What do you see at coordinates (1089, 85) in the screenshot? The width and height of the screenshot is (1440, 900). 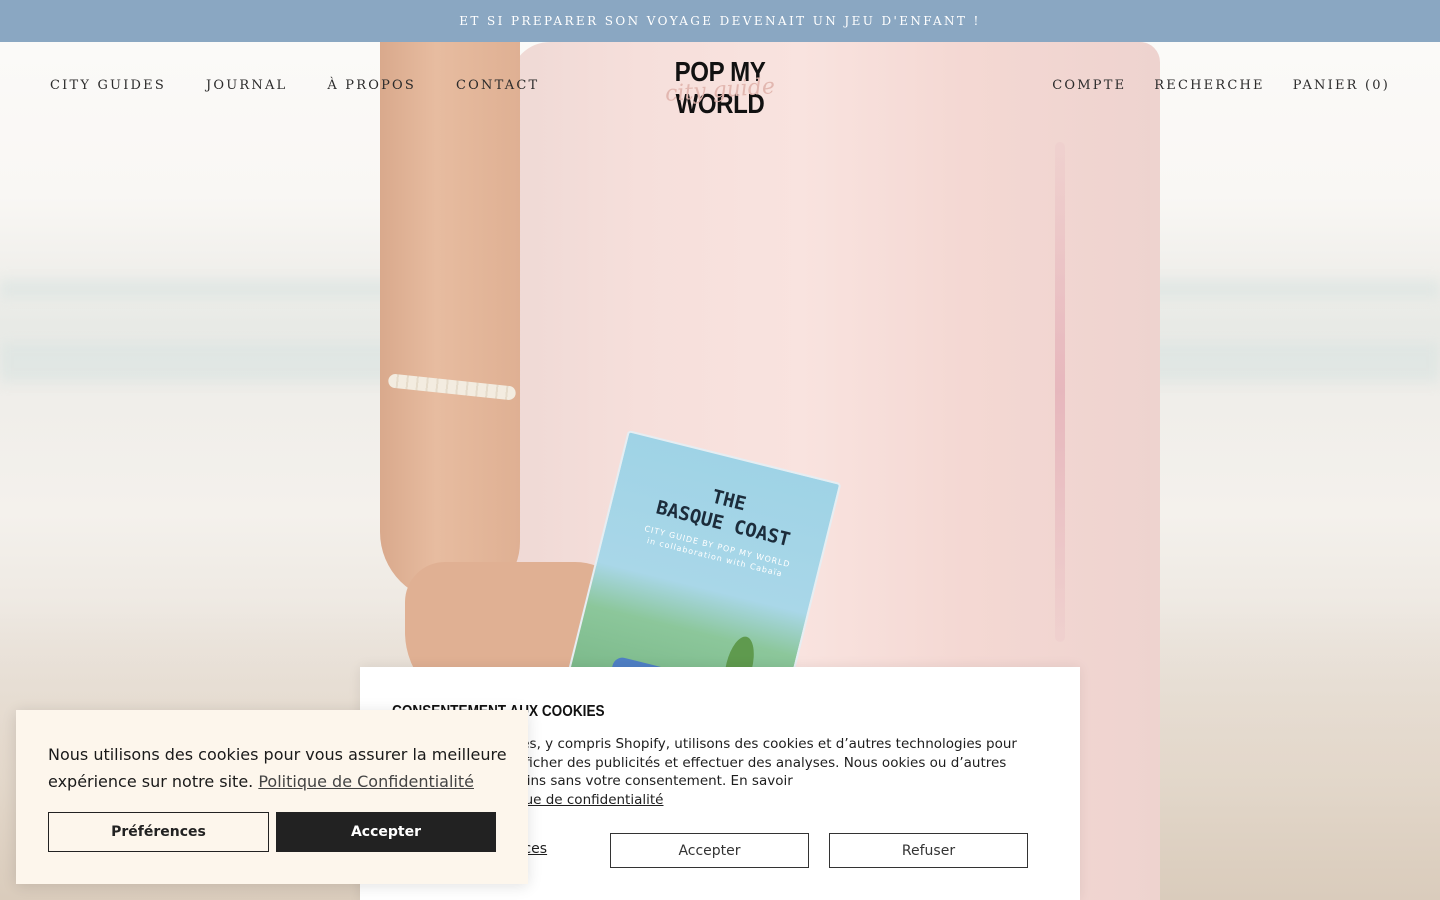 I see `nav-compte: COMPTE` at bounding box center [1089, 85].